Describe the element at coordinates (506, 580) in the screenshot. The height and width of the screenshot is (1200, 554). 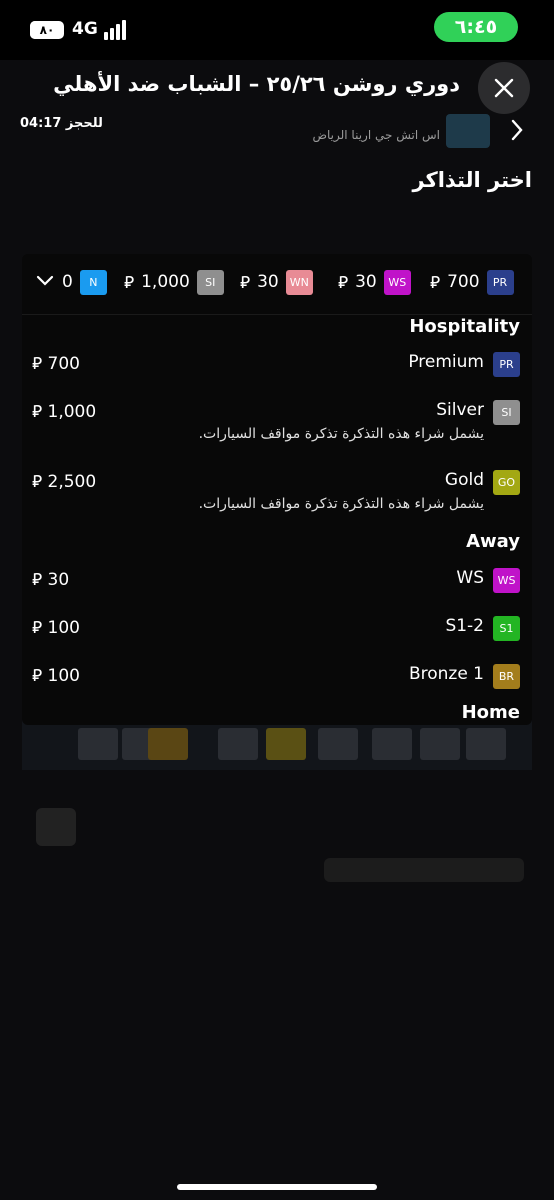
I see `tier-badge: WS` at that location.